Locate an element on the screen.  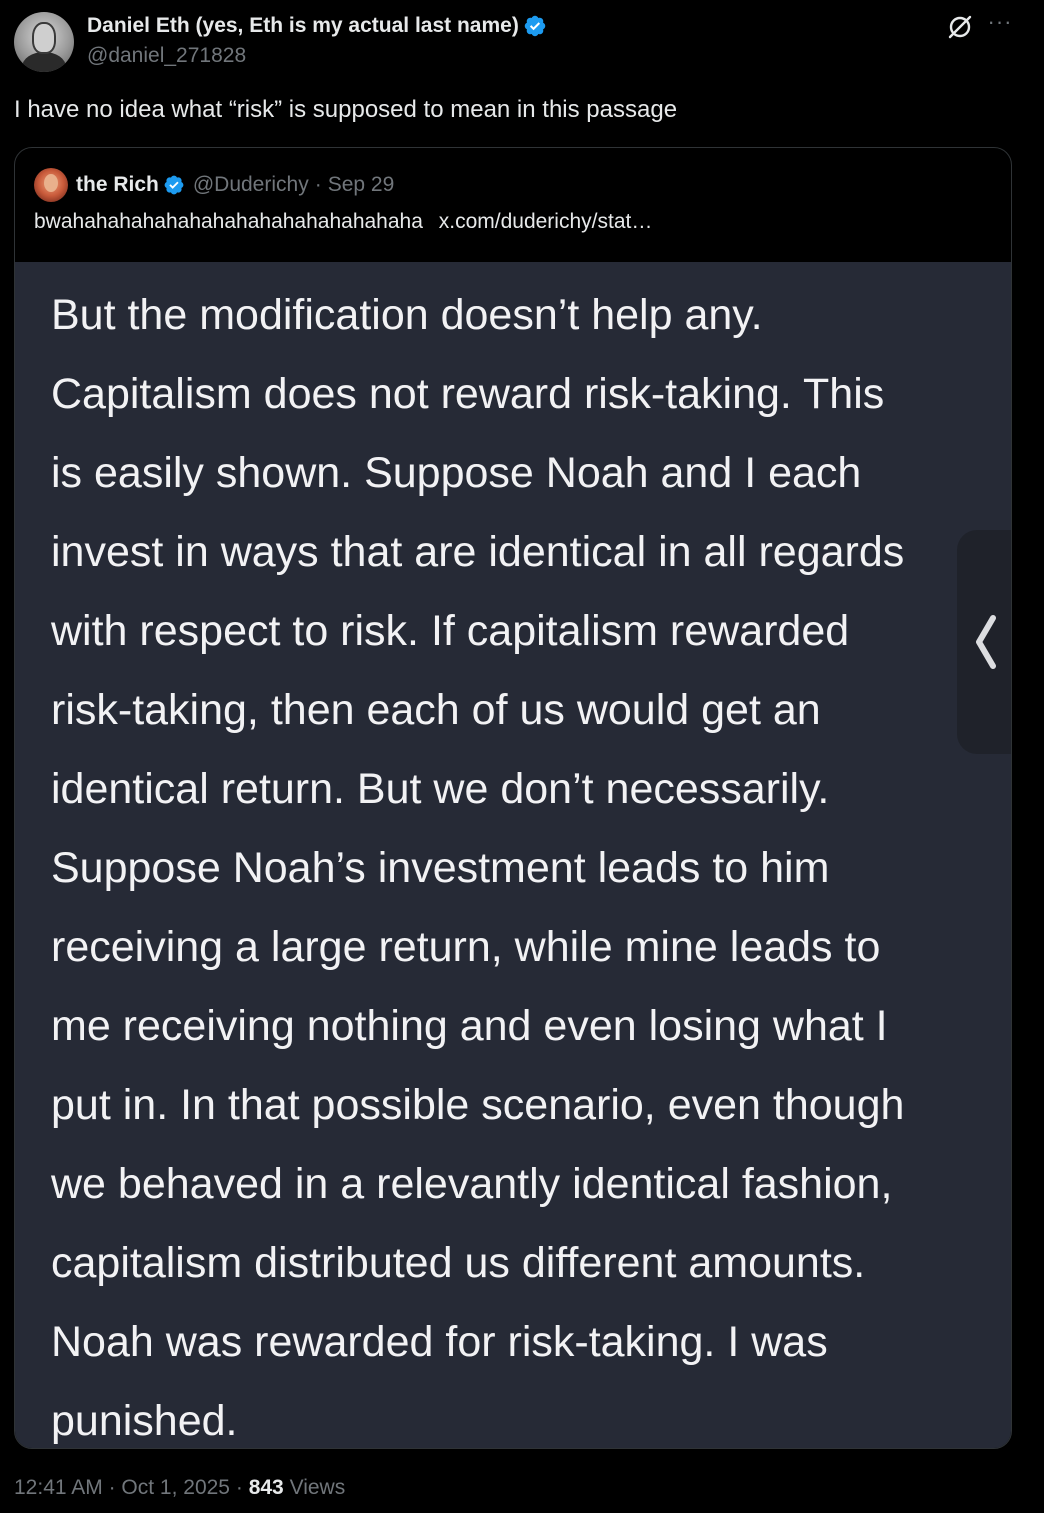
quoted-tweet-date: Sep 29 is located at coordinates (361, 184).